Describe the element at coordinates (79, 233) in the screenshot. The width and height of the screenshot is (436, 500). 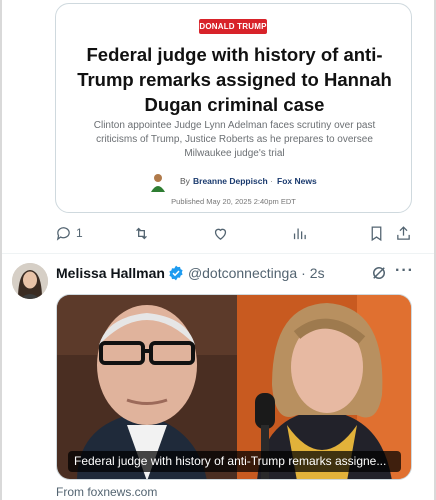
I see `reply-count: 1` at that location.